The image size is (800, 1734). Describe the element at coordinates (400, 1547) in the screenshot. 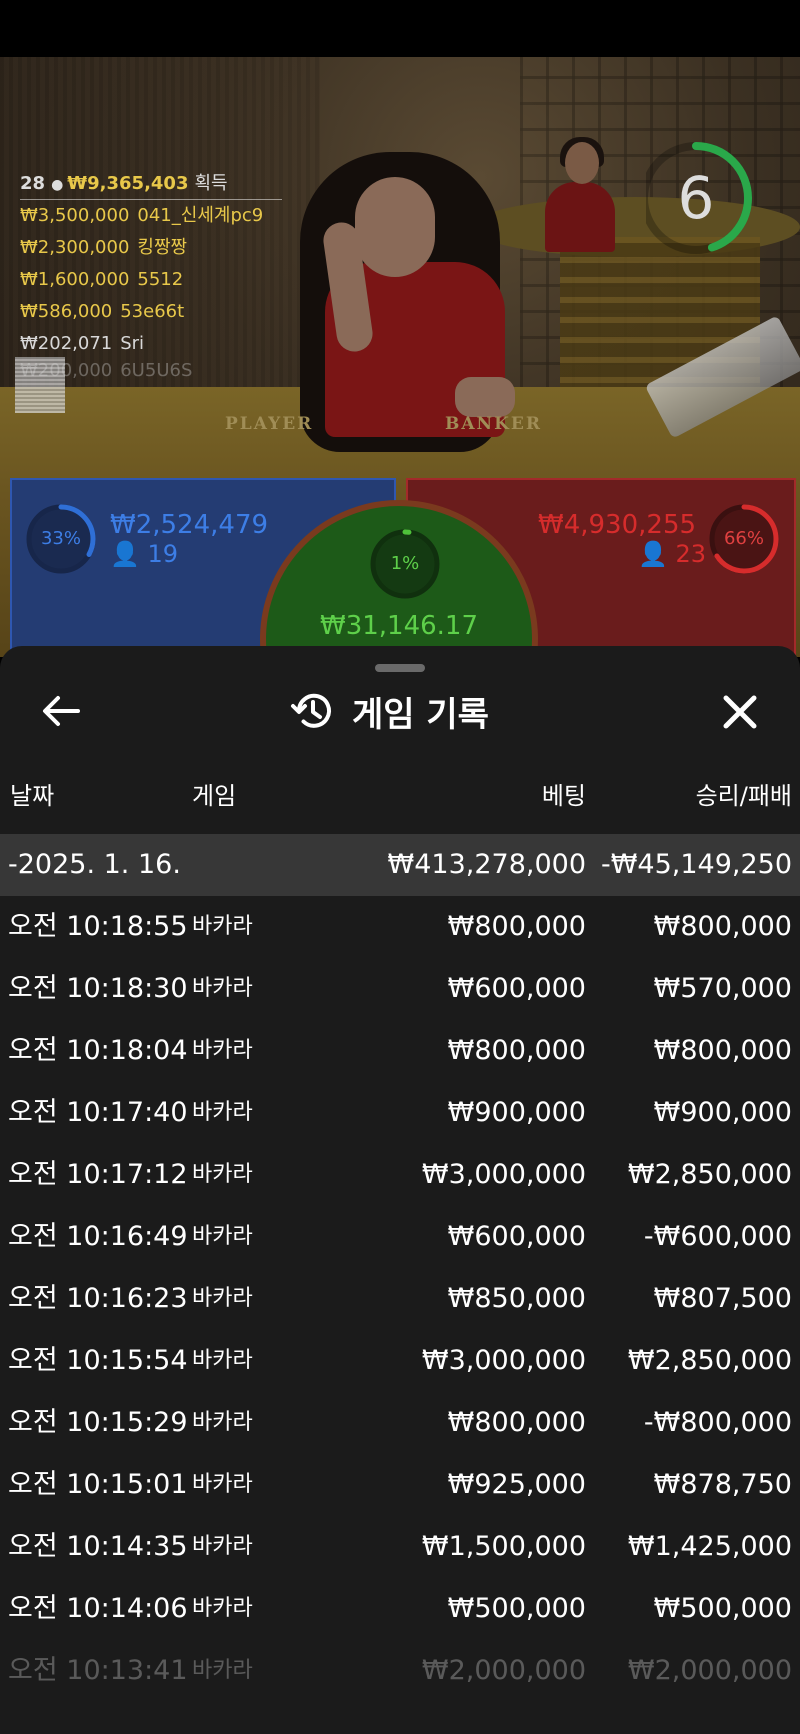

I see `table-row: 오전 10:14:35 바카라 ₩1,500,000 ₩1,425,000` at that location.